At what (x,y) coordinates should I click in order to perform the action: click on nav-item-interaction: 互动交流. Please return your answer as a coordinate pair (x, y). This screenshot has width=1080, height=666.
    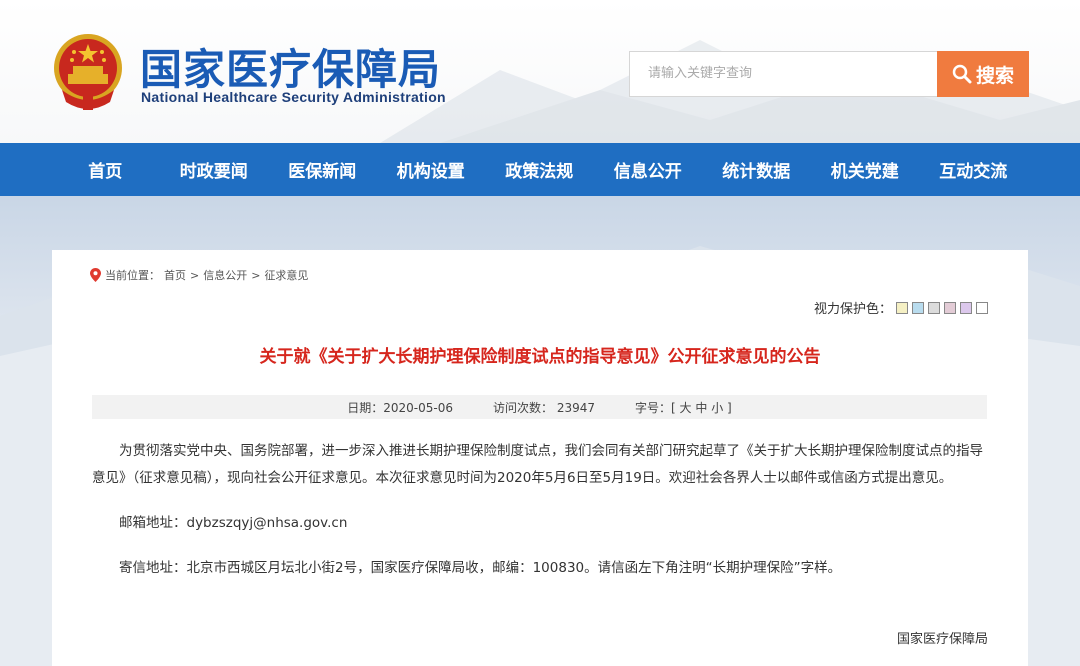
    Looking at the image, I should click on (973, 169).